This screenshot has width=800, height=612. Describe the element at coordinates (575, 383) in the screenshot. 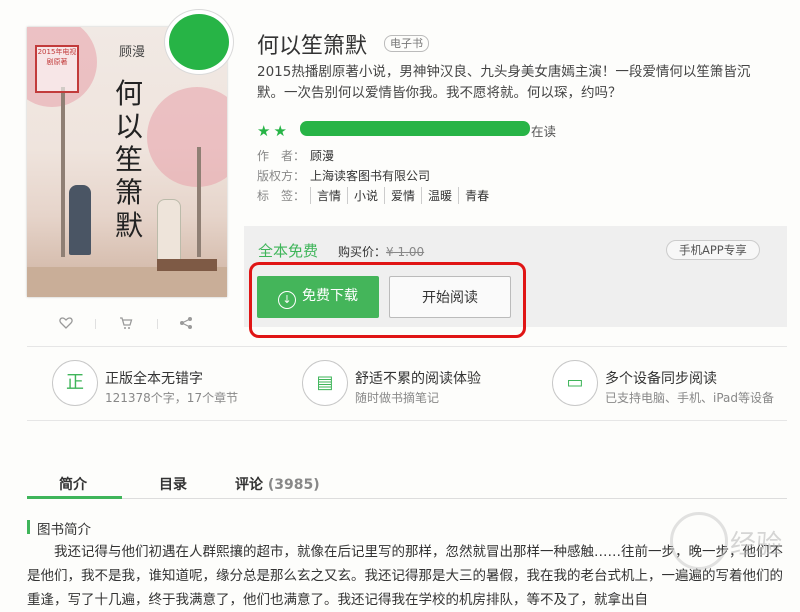

I see `devices-icon: ▭` at that location.